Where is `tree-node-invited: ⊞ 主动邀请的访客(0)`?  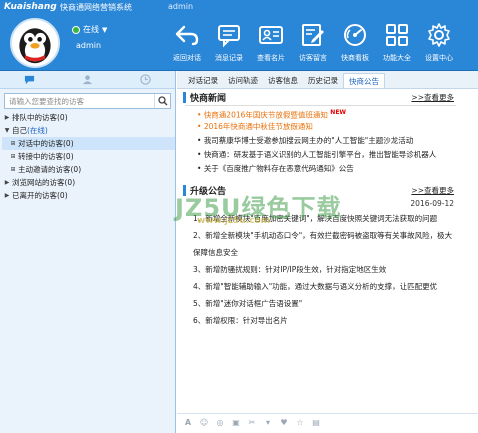
tree-node-invited: ⊞ 主动邀请的访客(0) is located at coordinates (88, 169).